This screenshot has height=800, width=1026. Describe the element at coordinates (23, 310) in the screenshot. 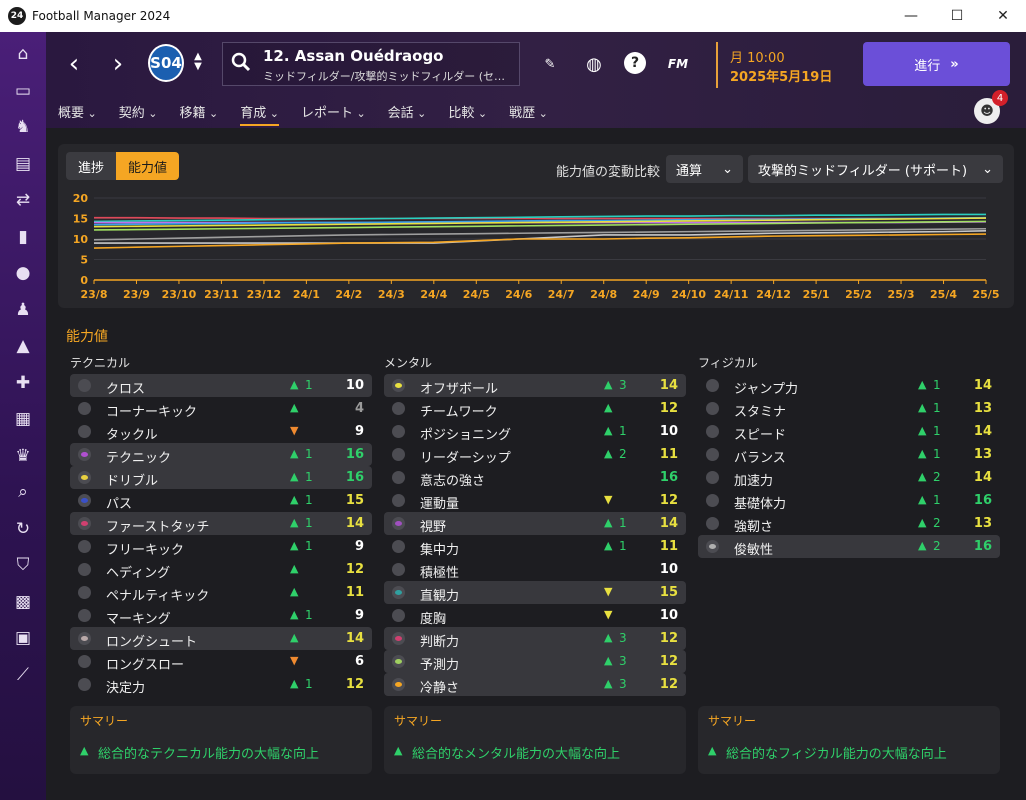

I see `staff-icon: ♟` at that location.